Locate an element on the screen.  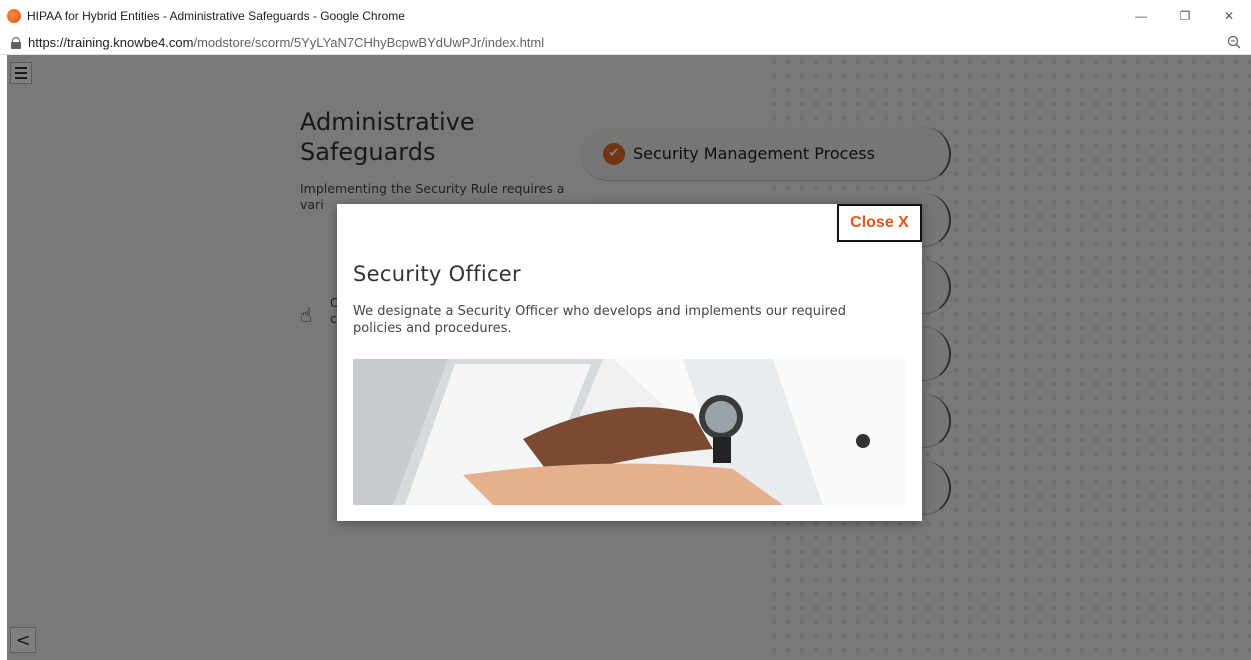
chrome-app-icon is located at coordinates (14, 15).